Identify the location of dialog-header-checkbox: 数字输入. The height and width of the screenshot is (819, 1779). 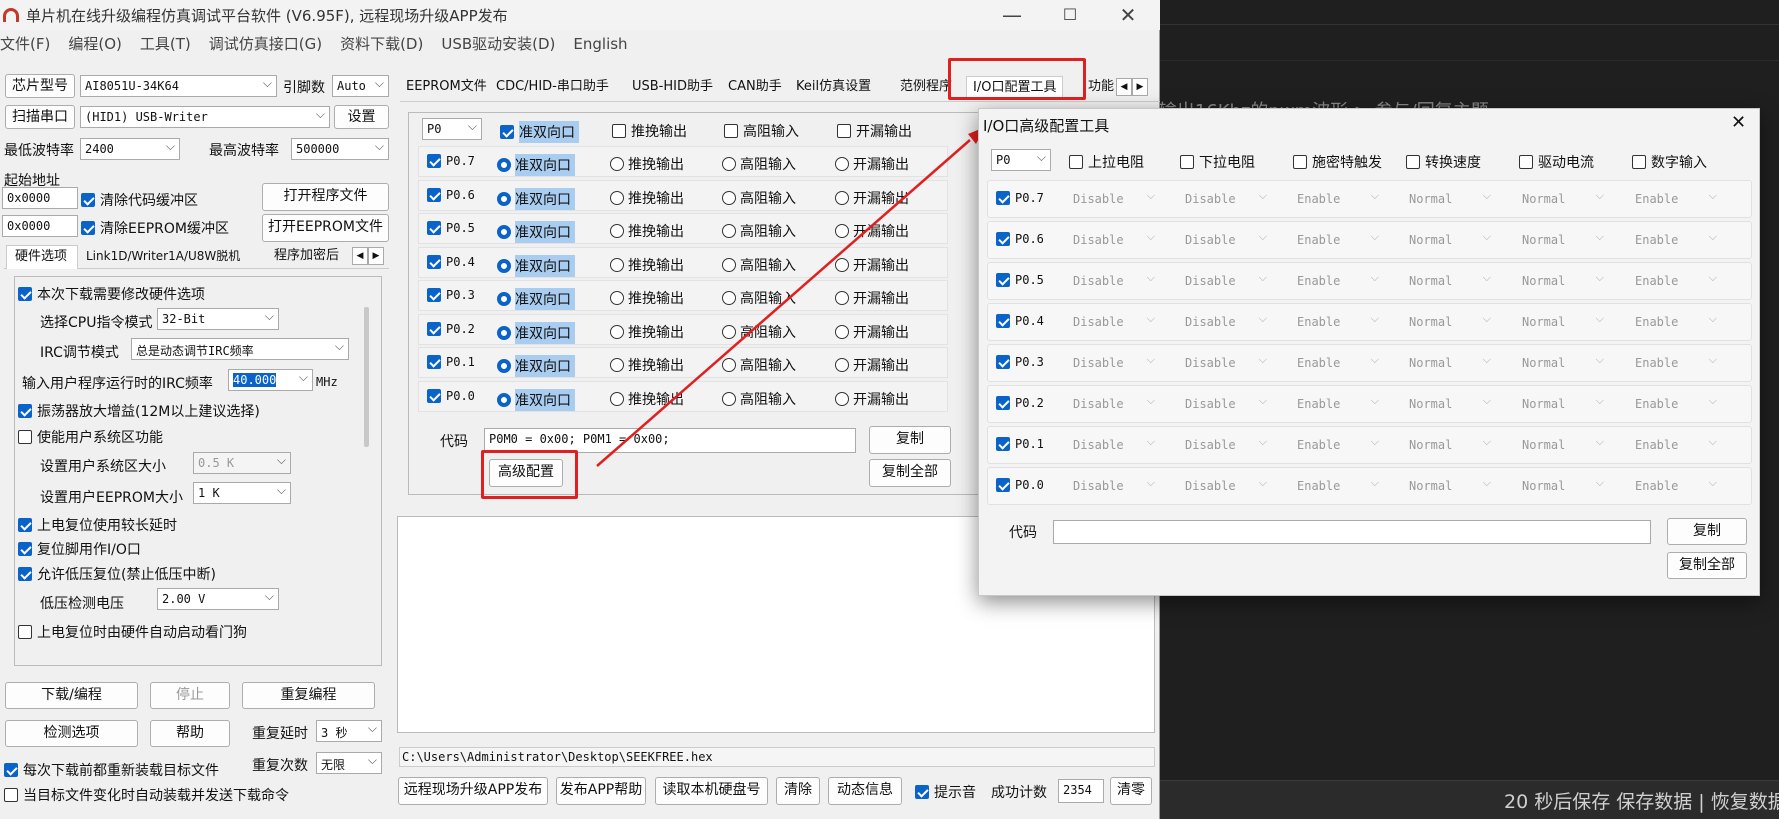
(1669, 162).